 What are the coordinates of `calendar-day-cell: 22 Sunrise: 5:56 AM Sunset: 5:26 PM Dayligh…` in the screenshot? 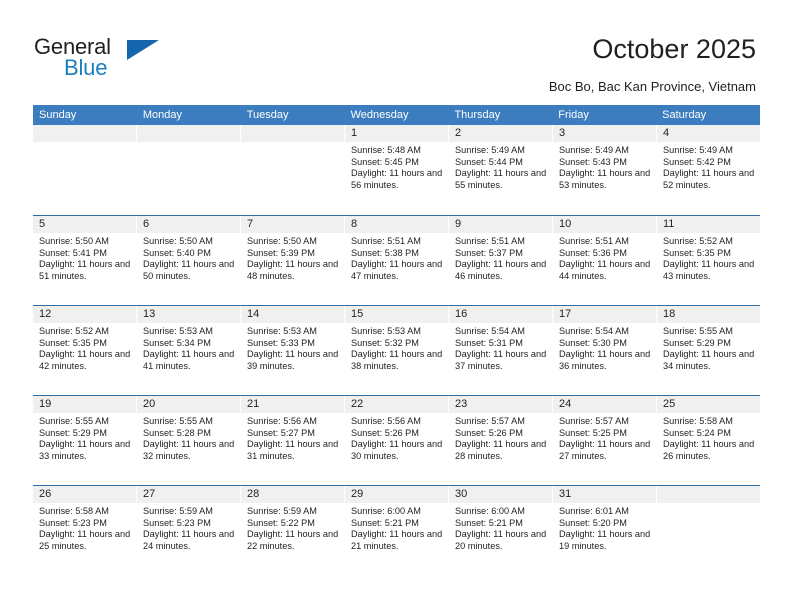 It's located at (397, 440).